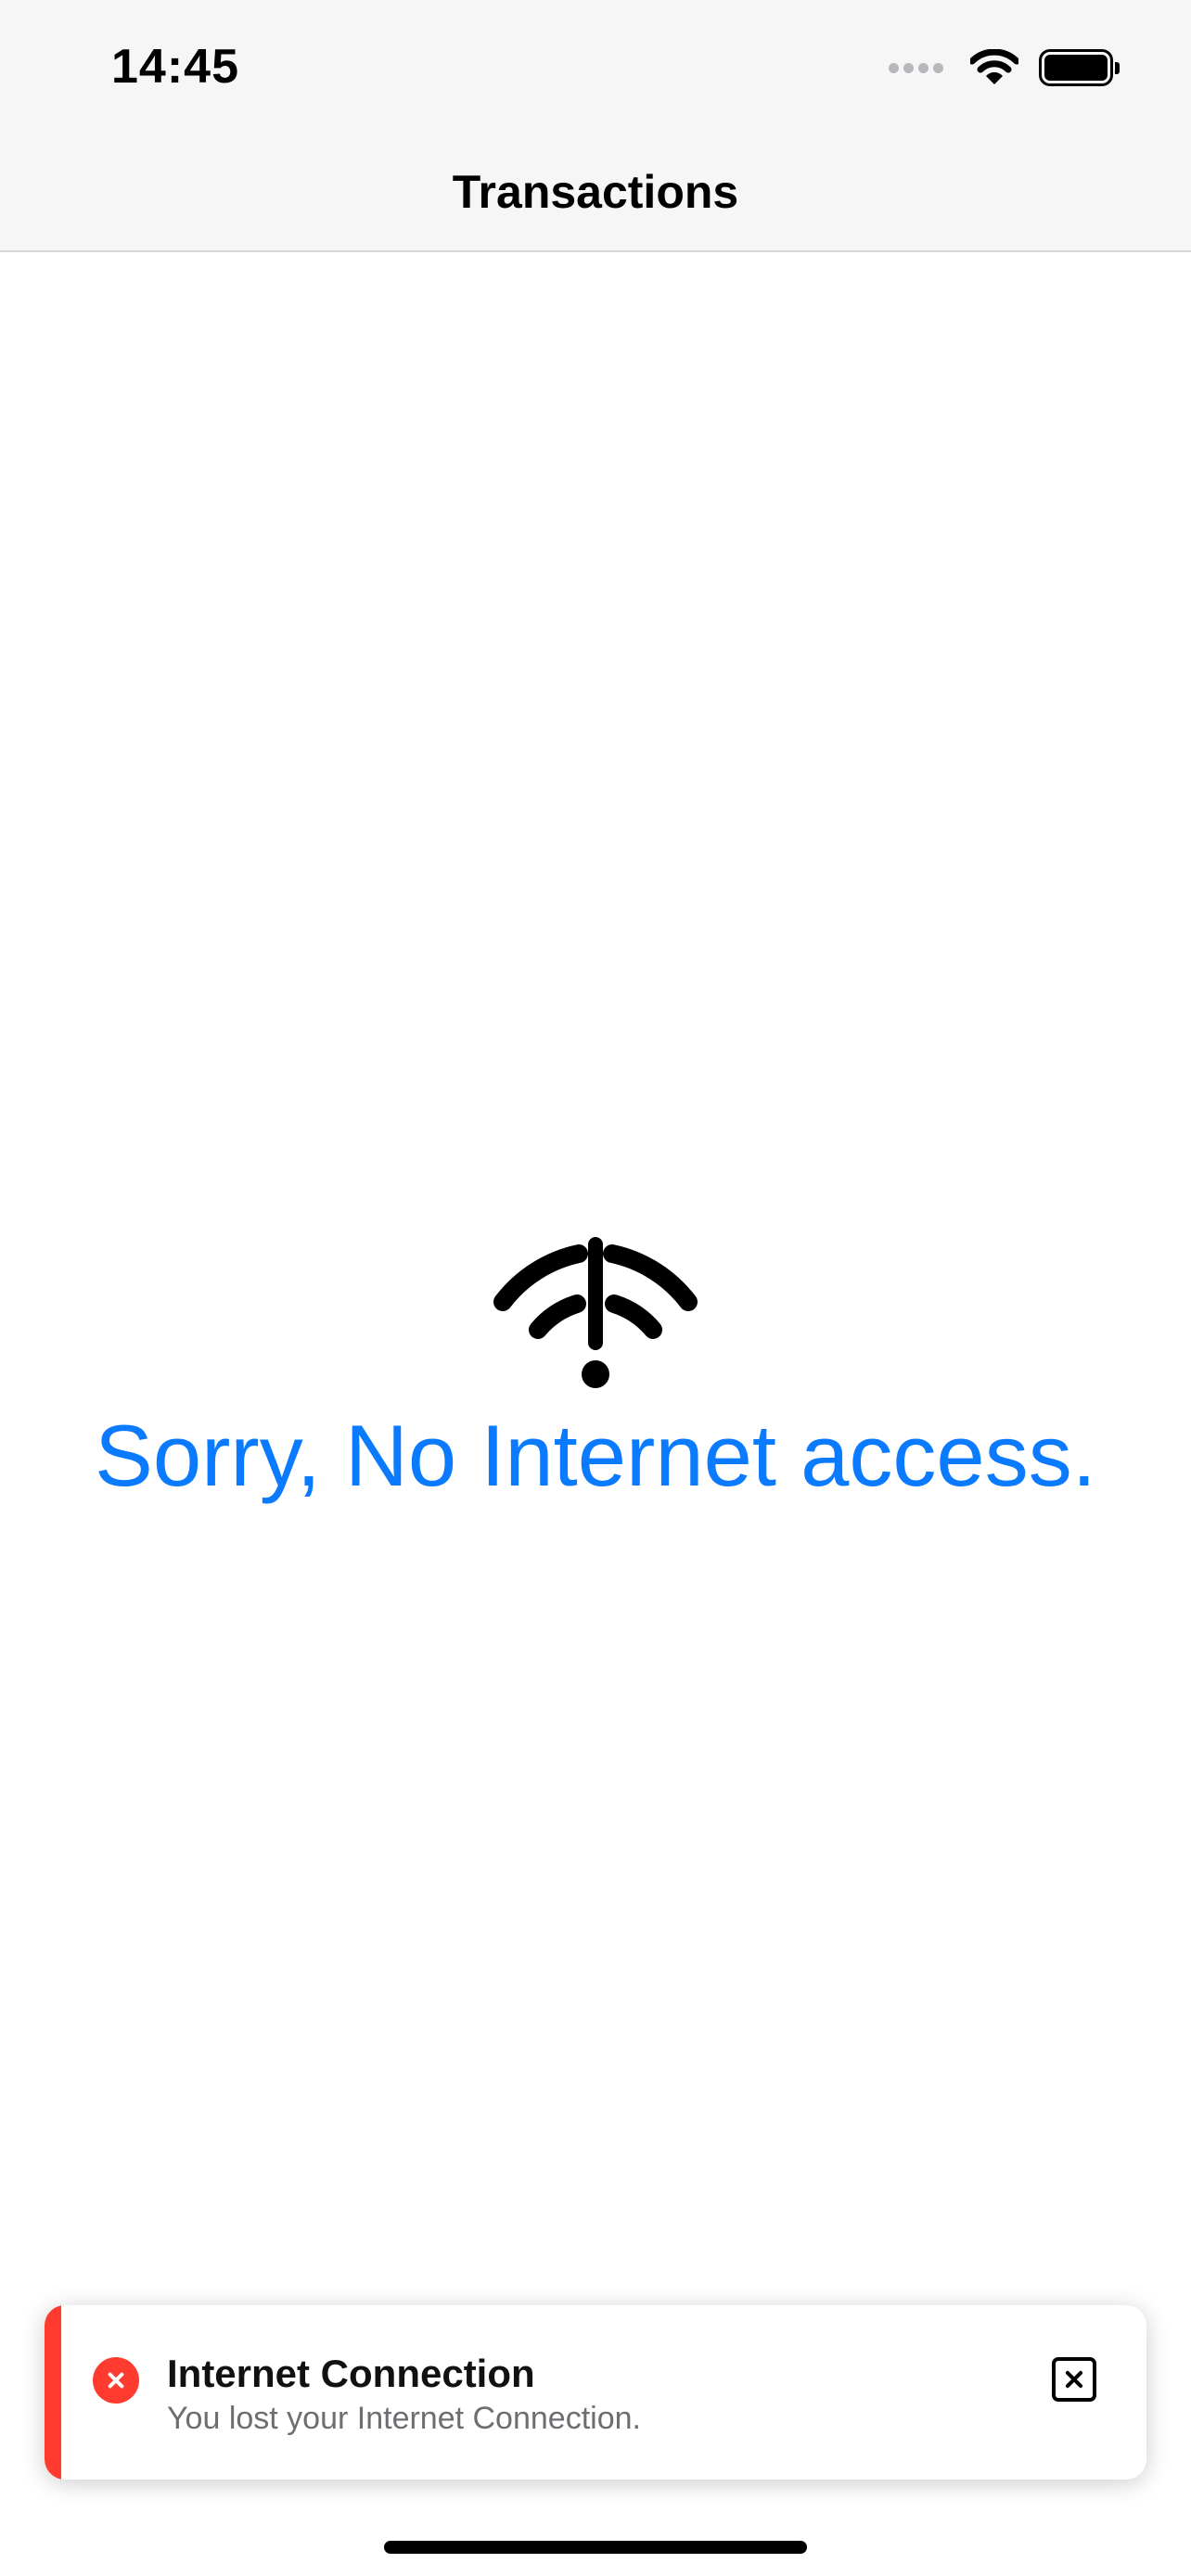 This screenshot has width=1191, height=2576. I want to click on toast-title: Internet Connection, so click(351, 2373).